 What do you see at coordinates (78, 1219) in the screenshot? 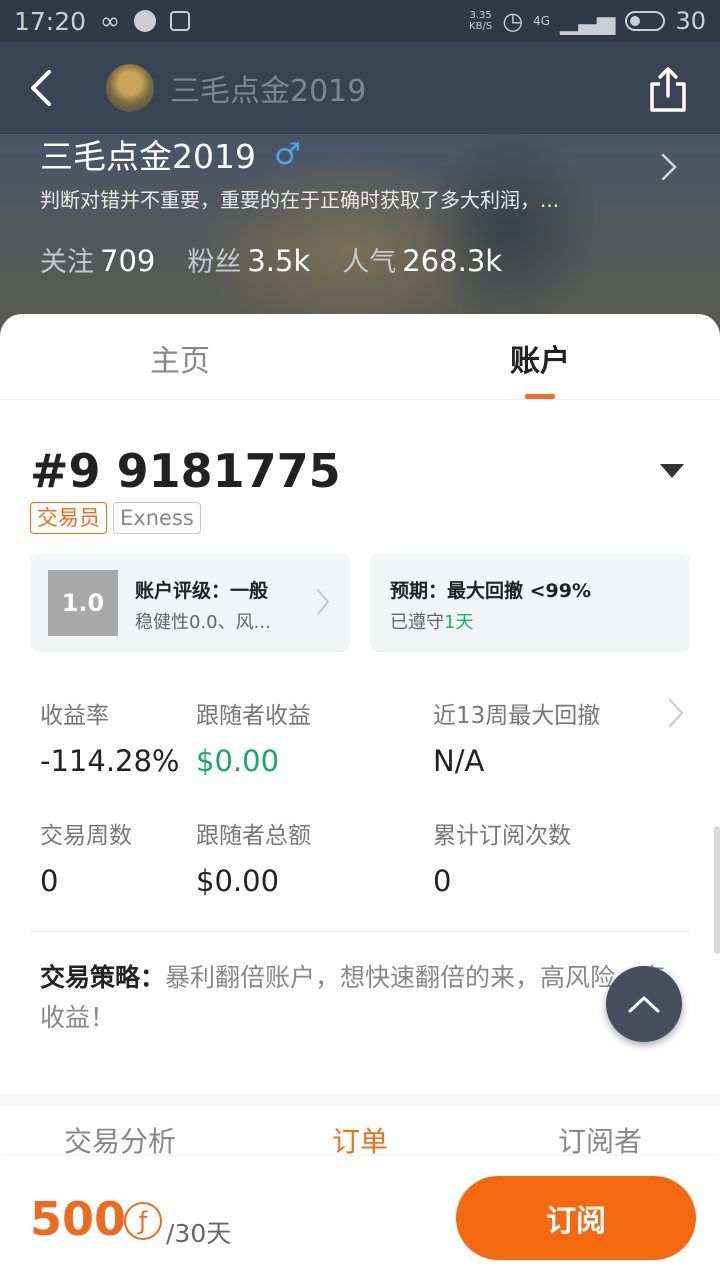
I see `subscription-price: 500` at bounding box center [78, 1219].